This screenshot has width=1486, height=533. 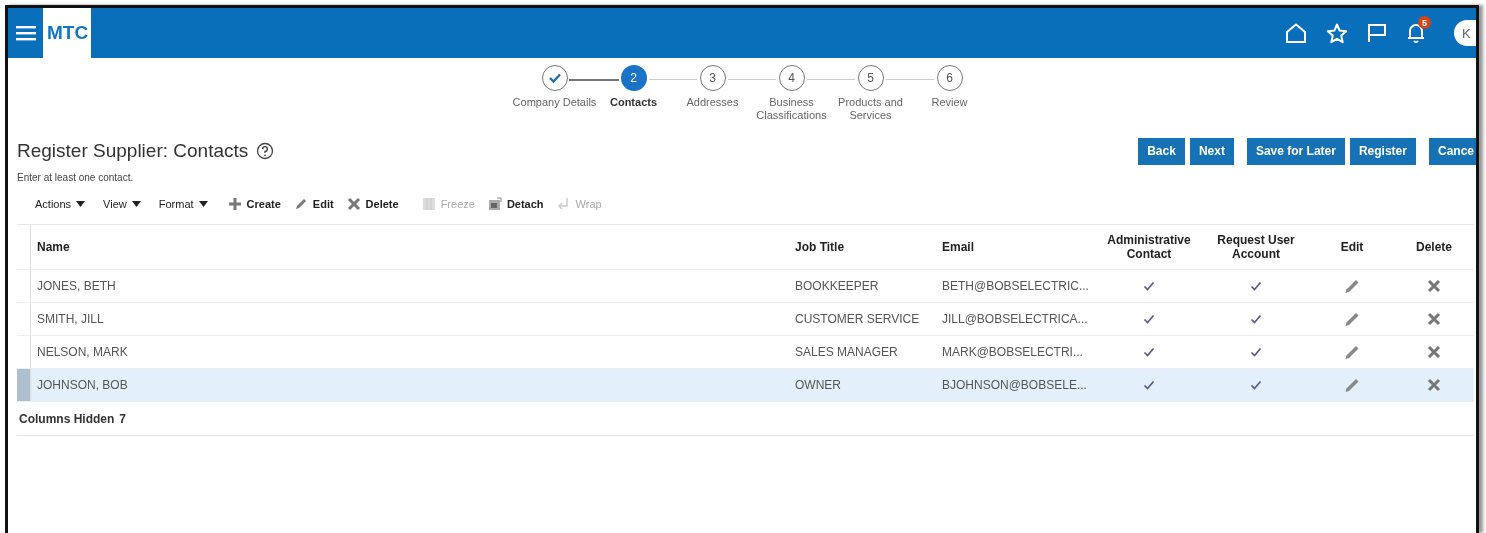 What do you see at coordinates (494, 204) in the screenshot?
I see `window-icon` at bounding box center [494, 204].